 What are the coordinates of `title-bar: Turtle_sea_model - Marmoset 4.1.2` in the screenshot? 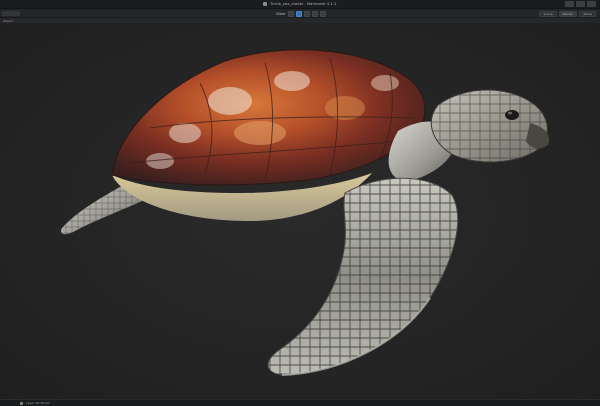 It's located at (300, 4).